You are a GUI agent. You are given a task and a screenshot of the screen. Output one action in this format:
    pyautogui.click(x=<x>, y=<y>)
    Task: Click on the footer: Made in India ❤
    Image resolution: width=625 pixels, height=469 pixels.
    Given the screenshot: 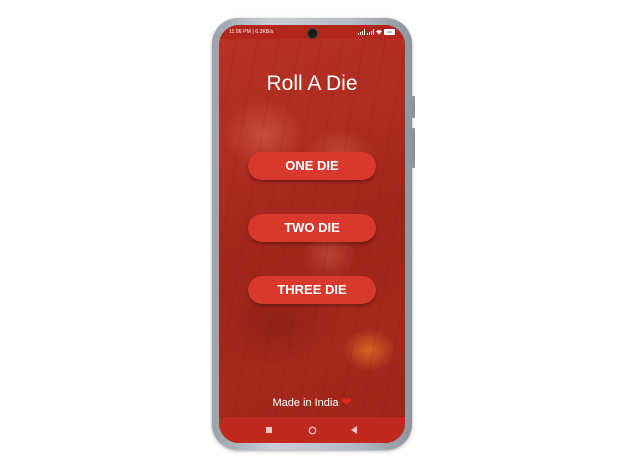 What is the action you would take?
    pyautogui.click(x=312, y=402)
    